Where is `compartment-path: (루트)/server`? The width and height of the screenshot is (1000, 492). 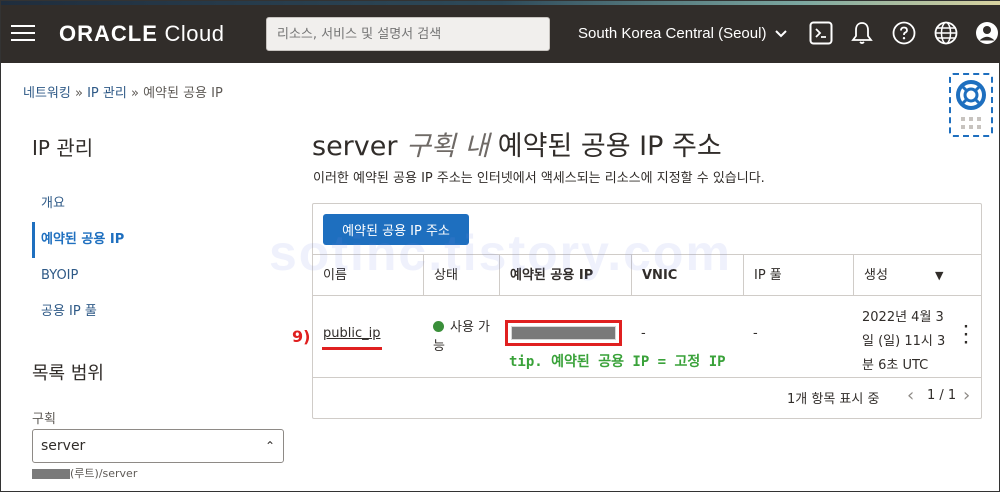 compartment-path: (루트)/server is located at coordinates (84, 473).